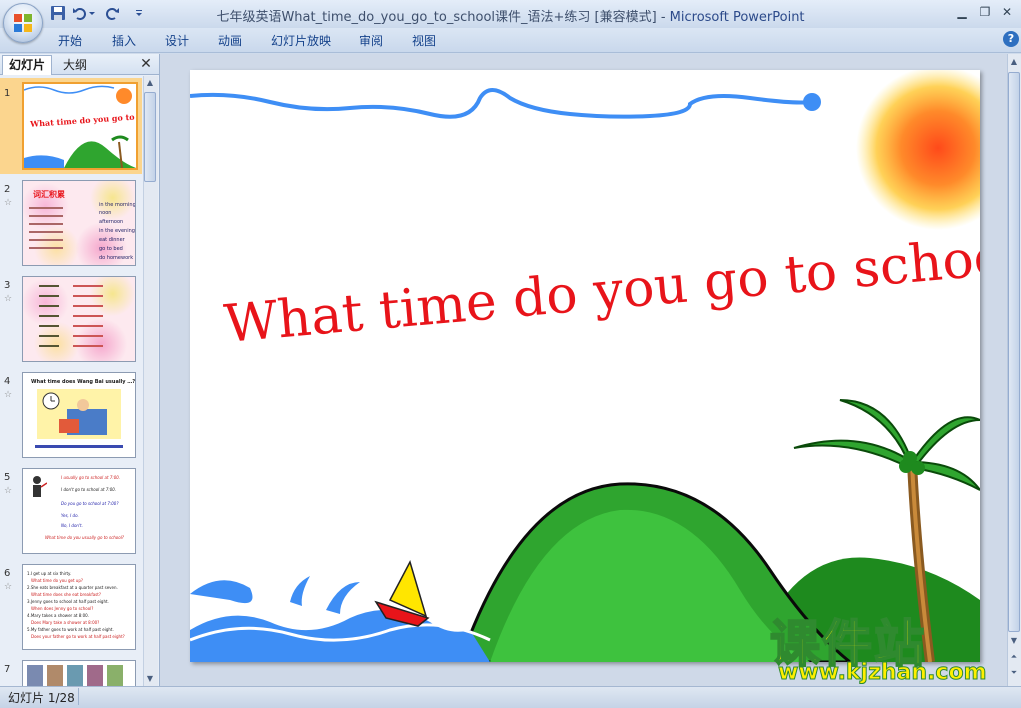 The image size is (1021, 708). What do you see at coordinates (424, 40) in the screenshot?
I see `tab-view: 视图` at bounding box center [424, 40].